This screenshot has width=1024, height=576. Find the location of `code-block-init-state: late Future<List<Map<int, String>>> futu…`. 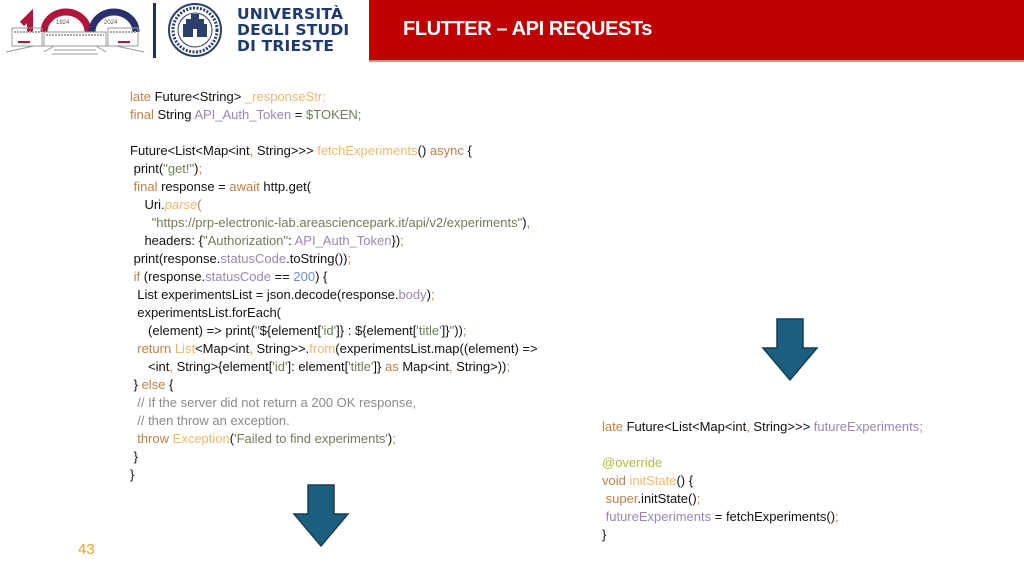

code-block-init-state: late Future<List<Map<int, String>>> futu… is located at coordinates (762, 481).